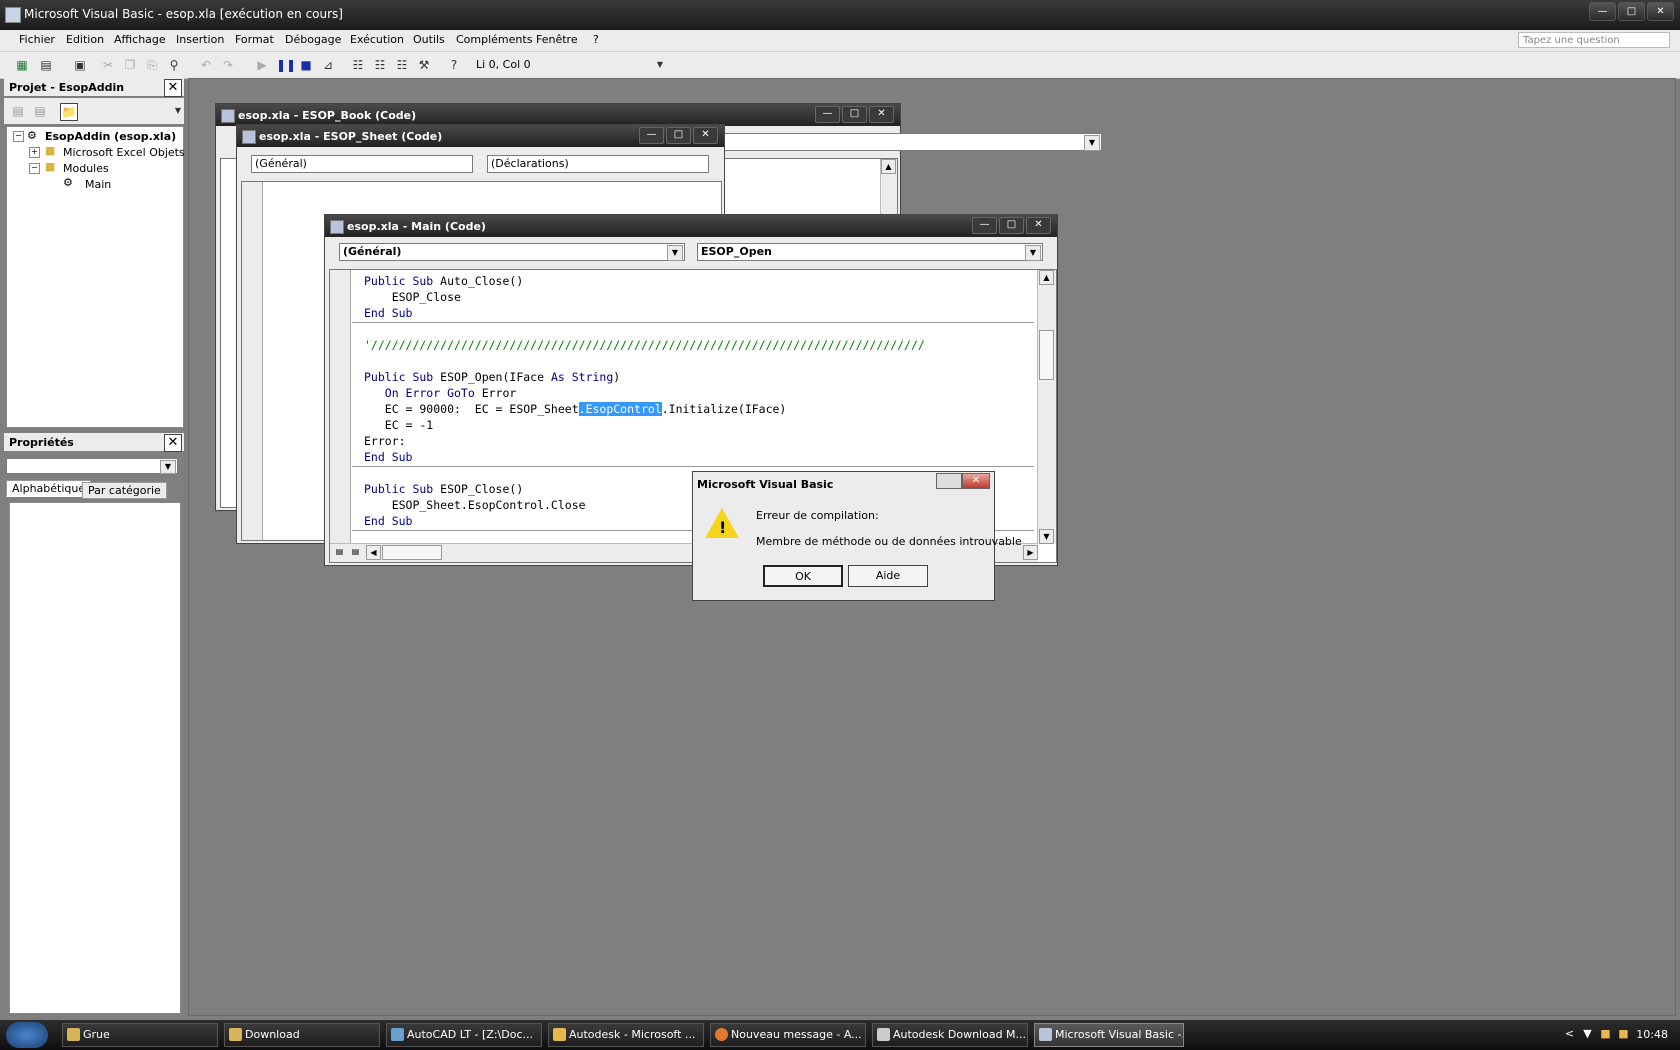  I want to click on aide-button: Aide, so click(888, 576).